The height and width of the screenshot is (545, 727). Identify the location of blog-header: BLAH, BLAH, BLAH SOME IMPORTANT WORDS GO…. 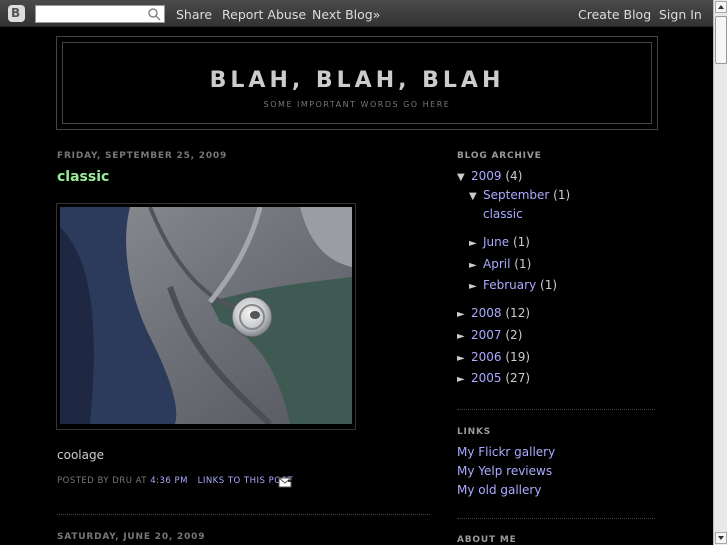
(357, 83).